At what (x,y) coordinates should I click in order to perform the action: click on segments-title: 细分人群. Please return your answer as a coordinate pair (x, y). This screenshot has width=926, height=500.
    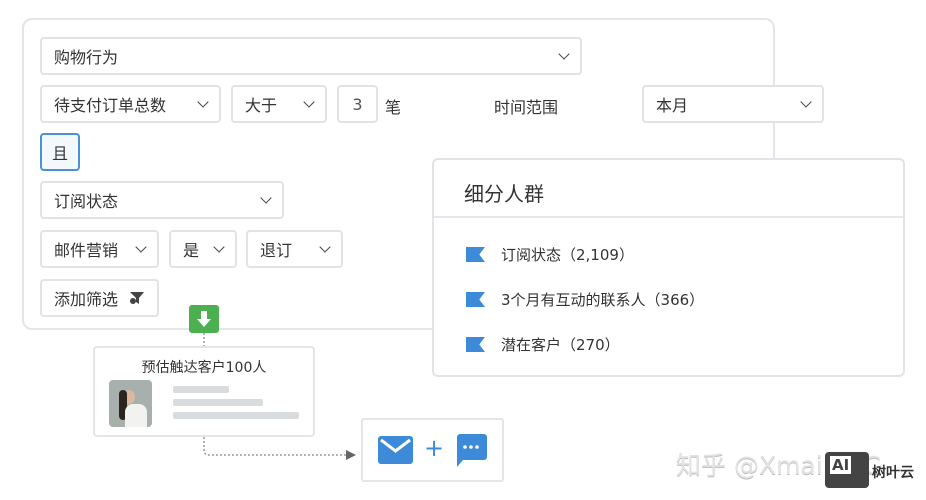
    Looking at the image, I should click on (668, 189).